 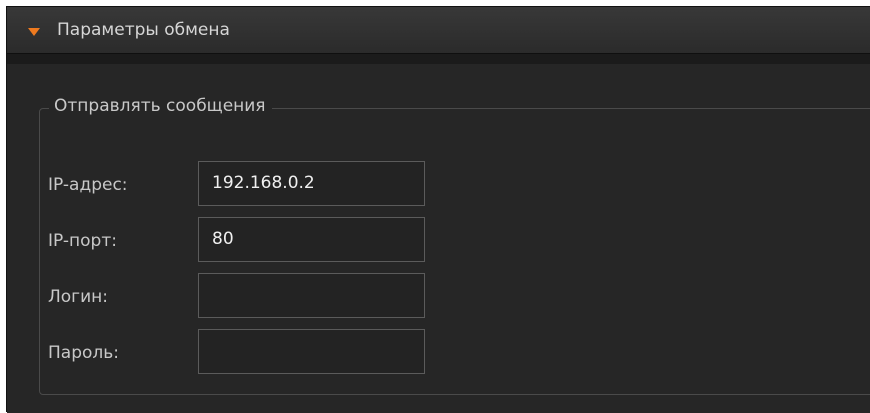 I want to click on ip-address-input: 192.168.0.2, so click(x=311, y=183).